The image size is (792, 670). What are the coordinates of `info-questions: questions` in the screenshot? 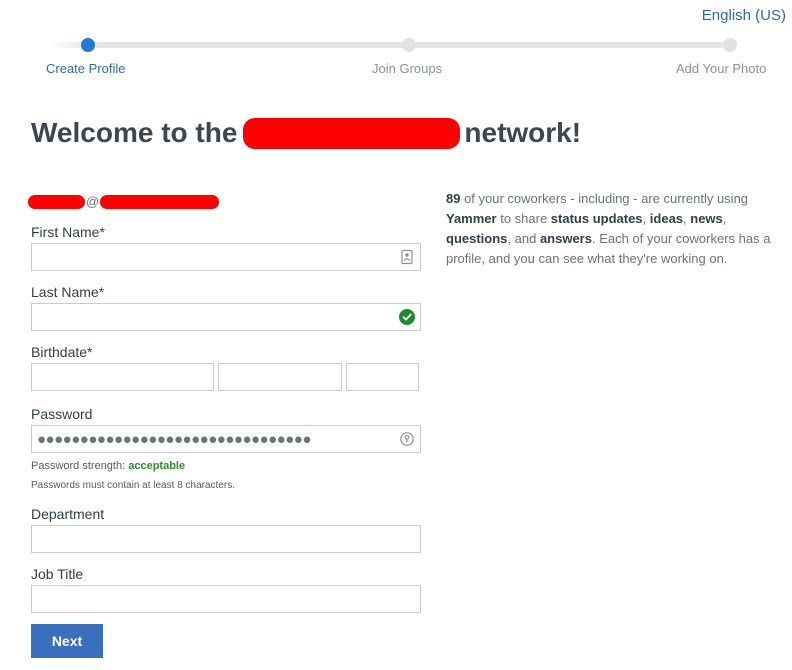 It's located at (477, 238).